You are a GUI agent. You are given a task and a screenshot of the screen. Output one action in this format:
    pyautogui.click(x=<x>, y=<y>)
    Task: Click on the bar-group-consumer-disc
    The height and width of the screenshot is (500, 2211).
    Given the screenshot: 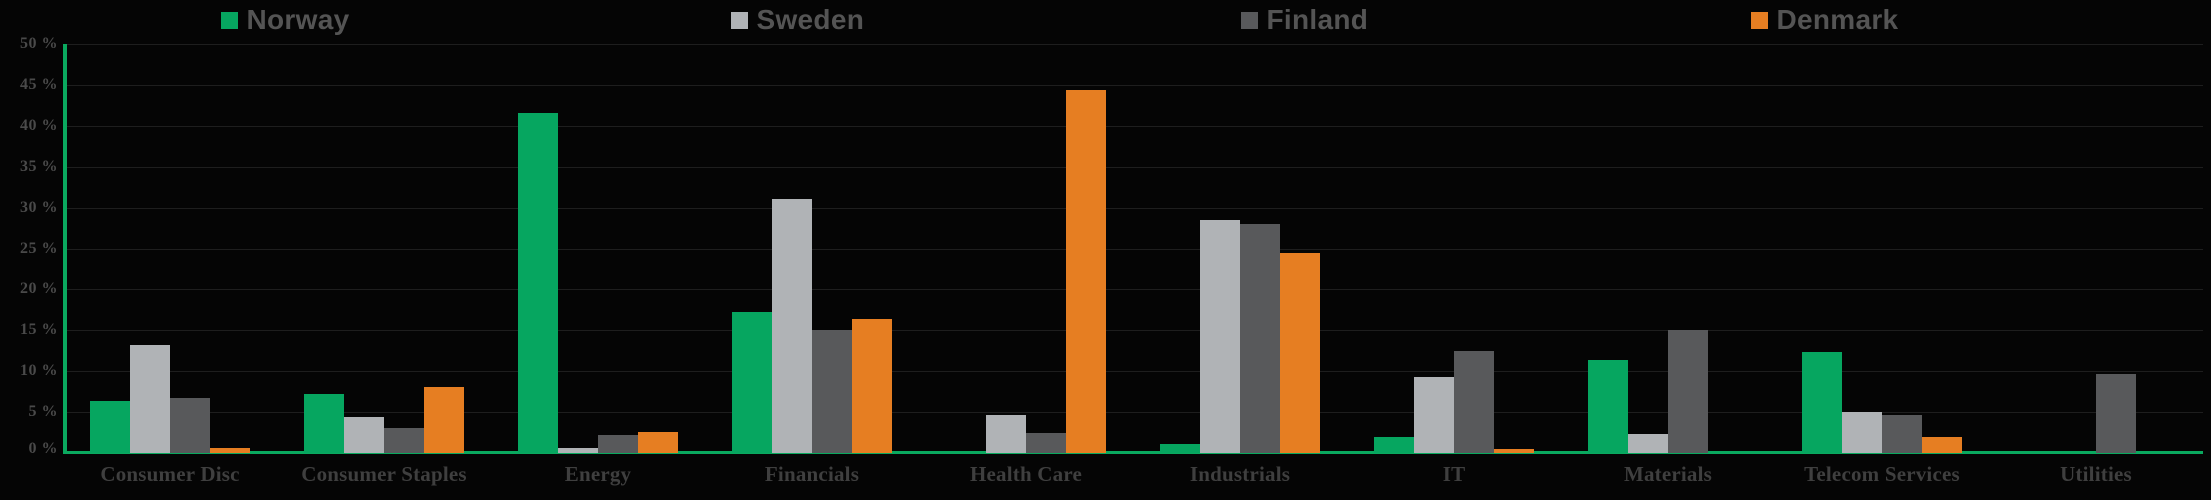 What is the action you would take?
    pyautogui.click(x=170, y=248)
    